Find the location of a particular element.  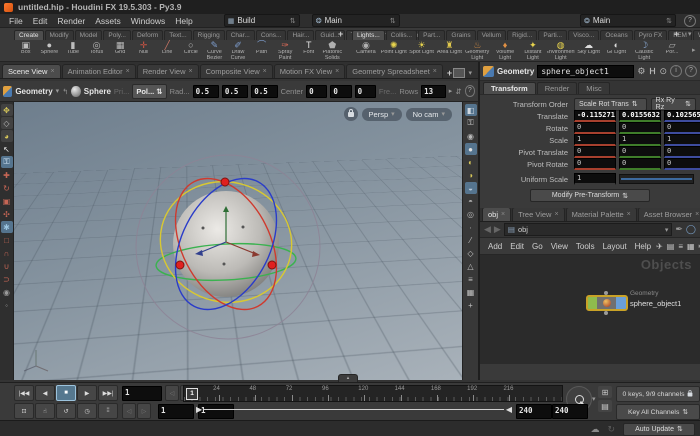

playhead-marker: 1 is located at coordinates (192, 394).